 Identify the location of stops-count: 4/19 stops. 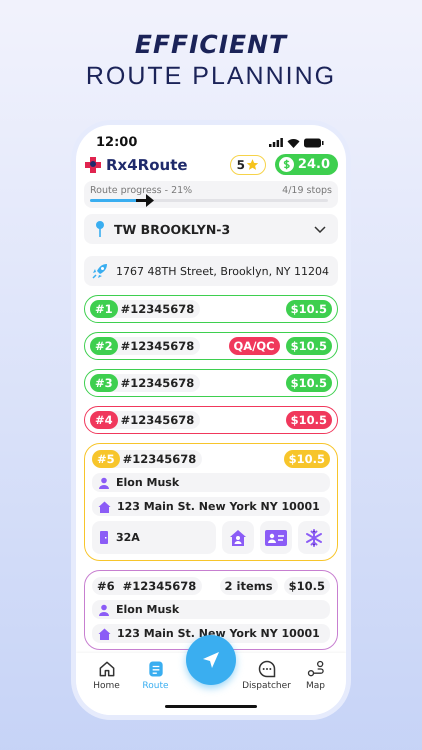
(307, 190).